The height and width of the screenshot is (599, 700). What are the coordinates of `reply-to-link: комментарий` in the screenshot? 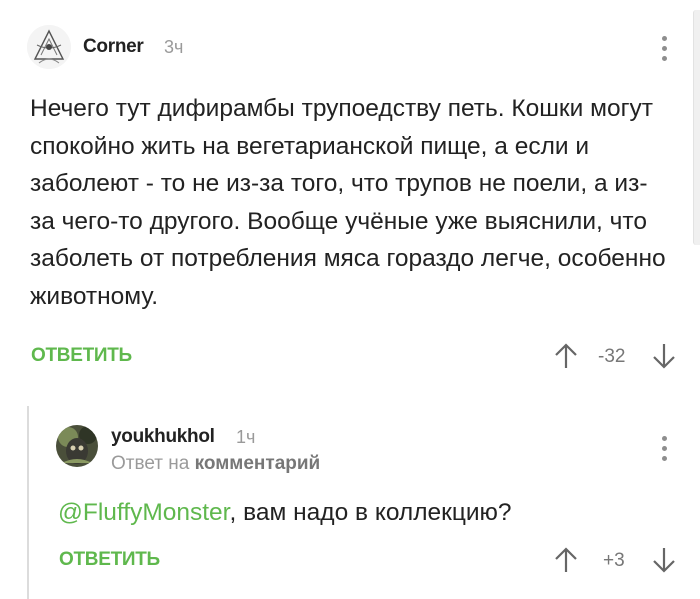 It's located at (258, 463).